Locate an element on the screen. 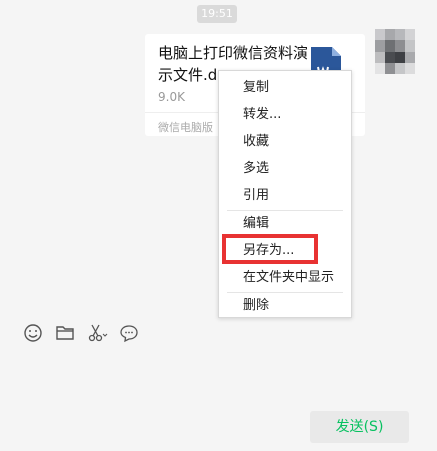 This screenshot has width=437, height=451. scissors-icon is located at coordinates (97, 333).